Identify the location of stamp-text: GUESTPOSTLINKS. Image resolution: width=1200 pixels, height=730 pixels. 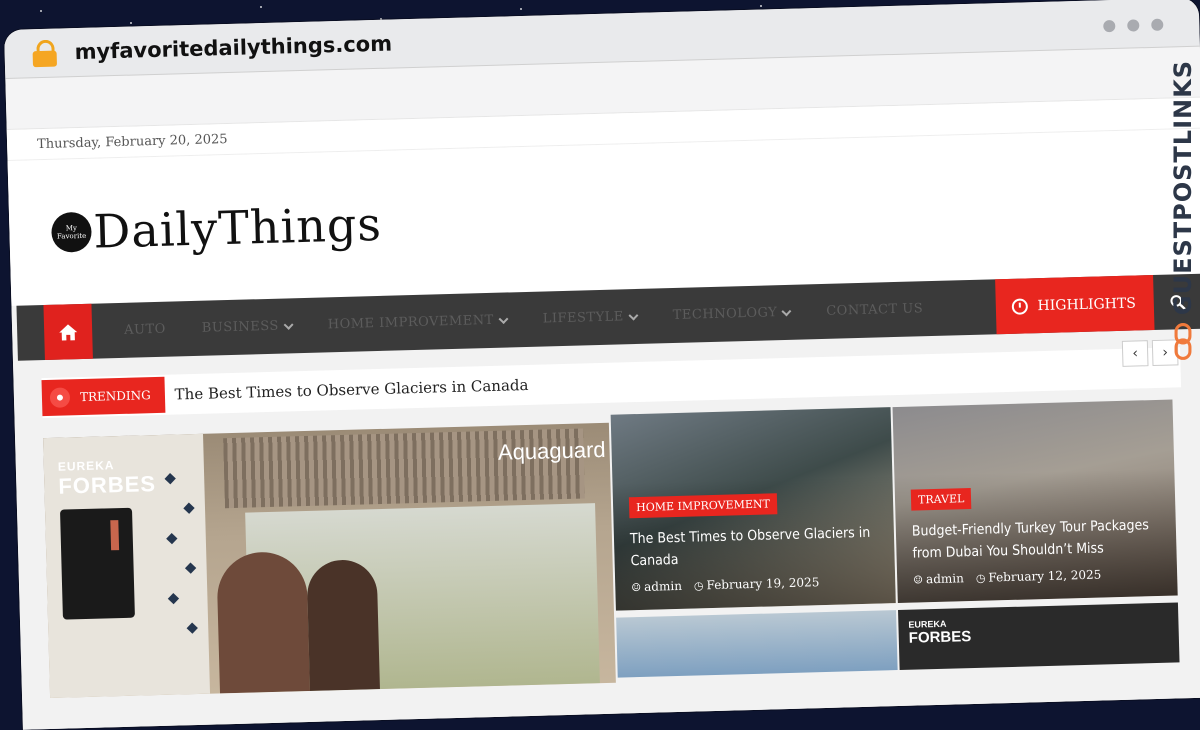
(1183, 188).